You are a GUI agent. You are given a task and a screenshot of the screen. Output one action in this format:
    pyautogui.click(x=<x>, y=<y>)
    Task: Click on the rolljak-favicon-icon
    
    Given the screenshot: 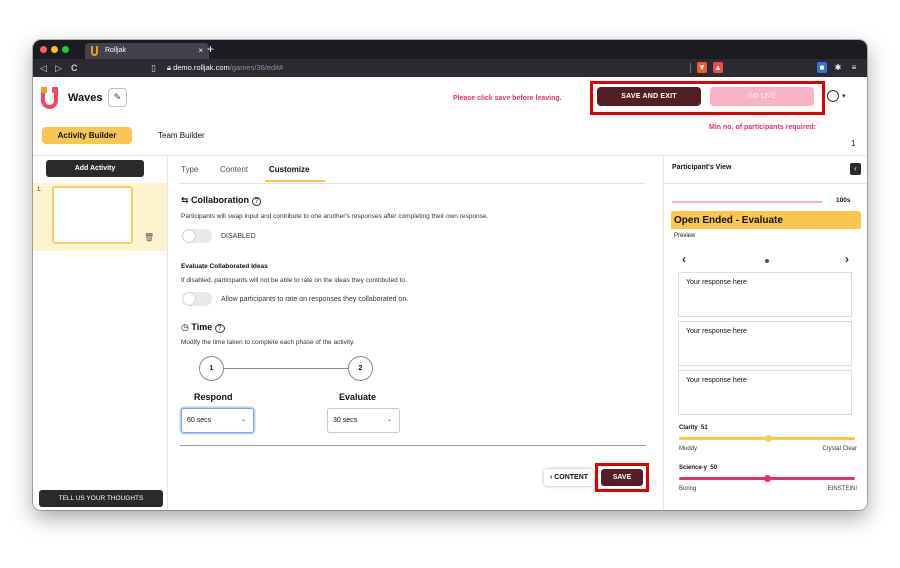 What is the action you would take?
    pyautogui.click(x=94, y=51)
    